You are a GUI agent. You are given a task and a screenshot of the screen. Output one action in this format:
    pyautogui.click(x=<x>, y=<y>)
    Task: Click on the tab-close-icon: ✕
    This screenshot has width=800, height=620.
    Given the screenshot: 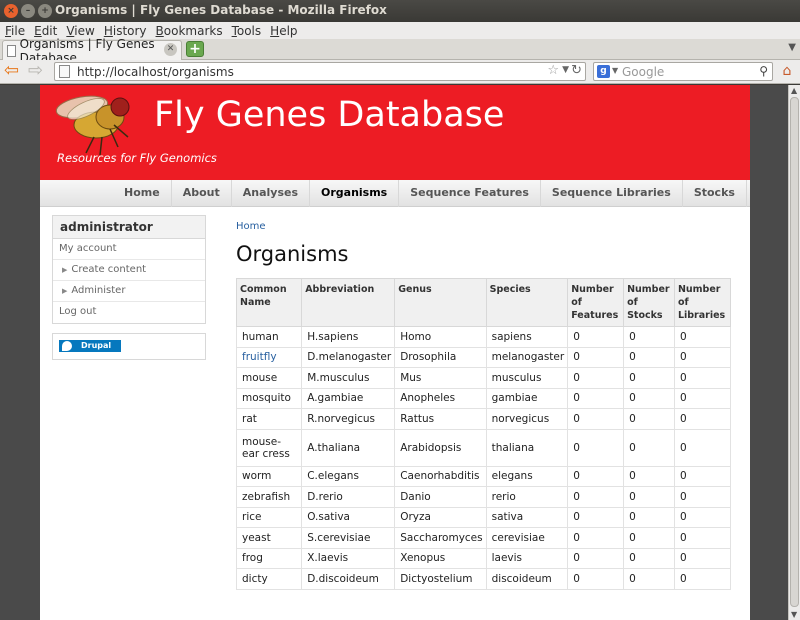 What is the action you would take?
    pyautogui.click(x=170, y=49)
    